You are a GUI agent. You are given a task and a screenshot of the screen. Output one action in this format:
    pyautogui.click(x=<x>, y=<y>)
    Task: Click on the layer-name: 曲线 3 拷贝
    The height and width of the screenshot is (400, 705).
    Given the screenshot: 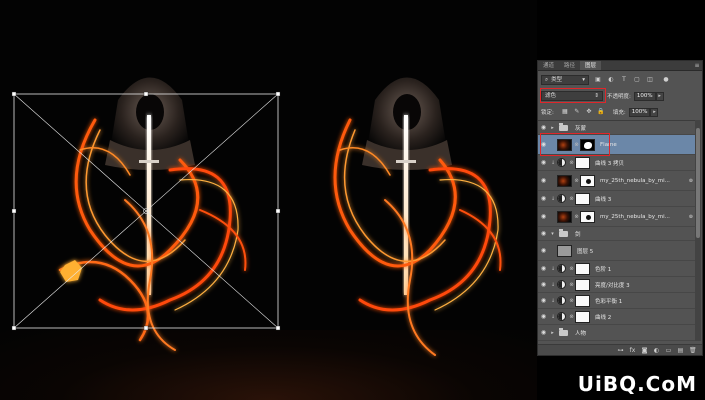 What is the action you would take?
    pyautogui.click(x=609, y=163)
    